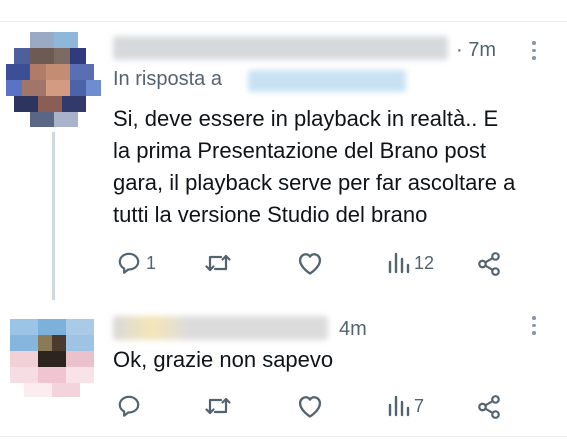  What do you see at coordinates (167, 79) in the screenshot?
I see `reply-to-label: In risposta a` at bounding box center [167, 79].